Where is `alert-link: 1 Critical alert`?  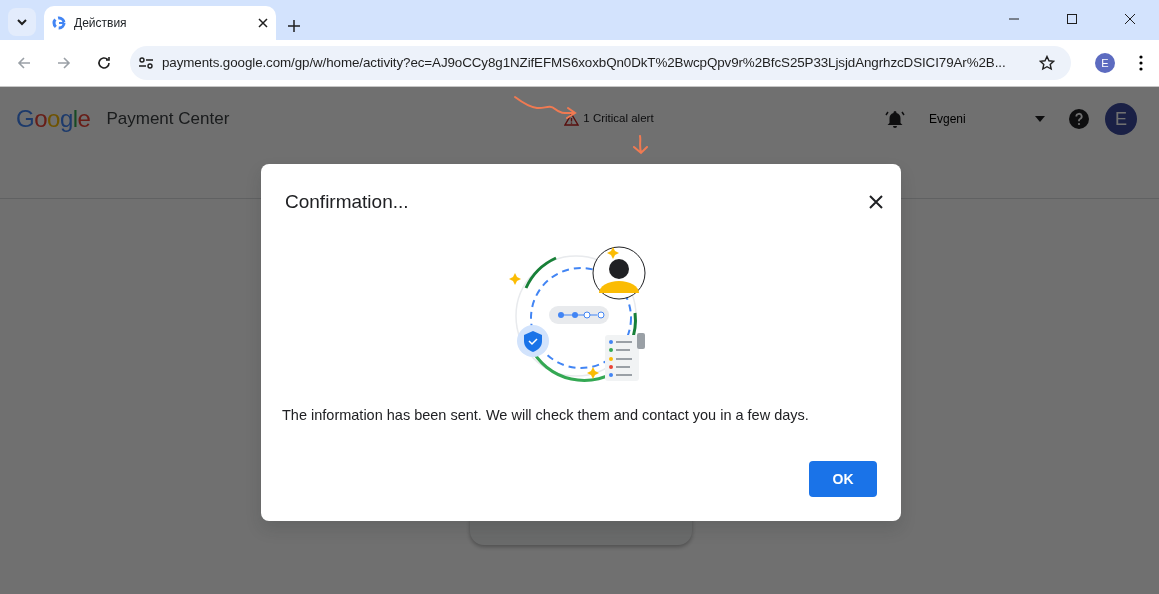
alert-link: 1 Critical alert is located at coordinates (609, 119).